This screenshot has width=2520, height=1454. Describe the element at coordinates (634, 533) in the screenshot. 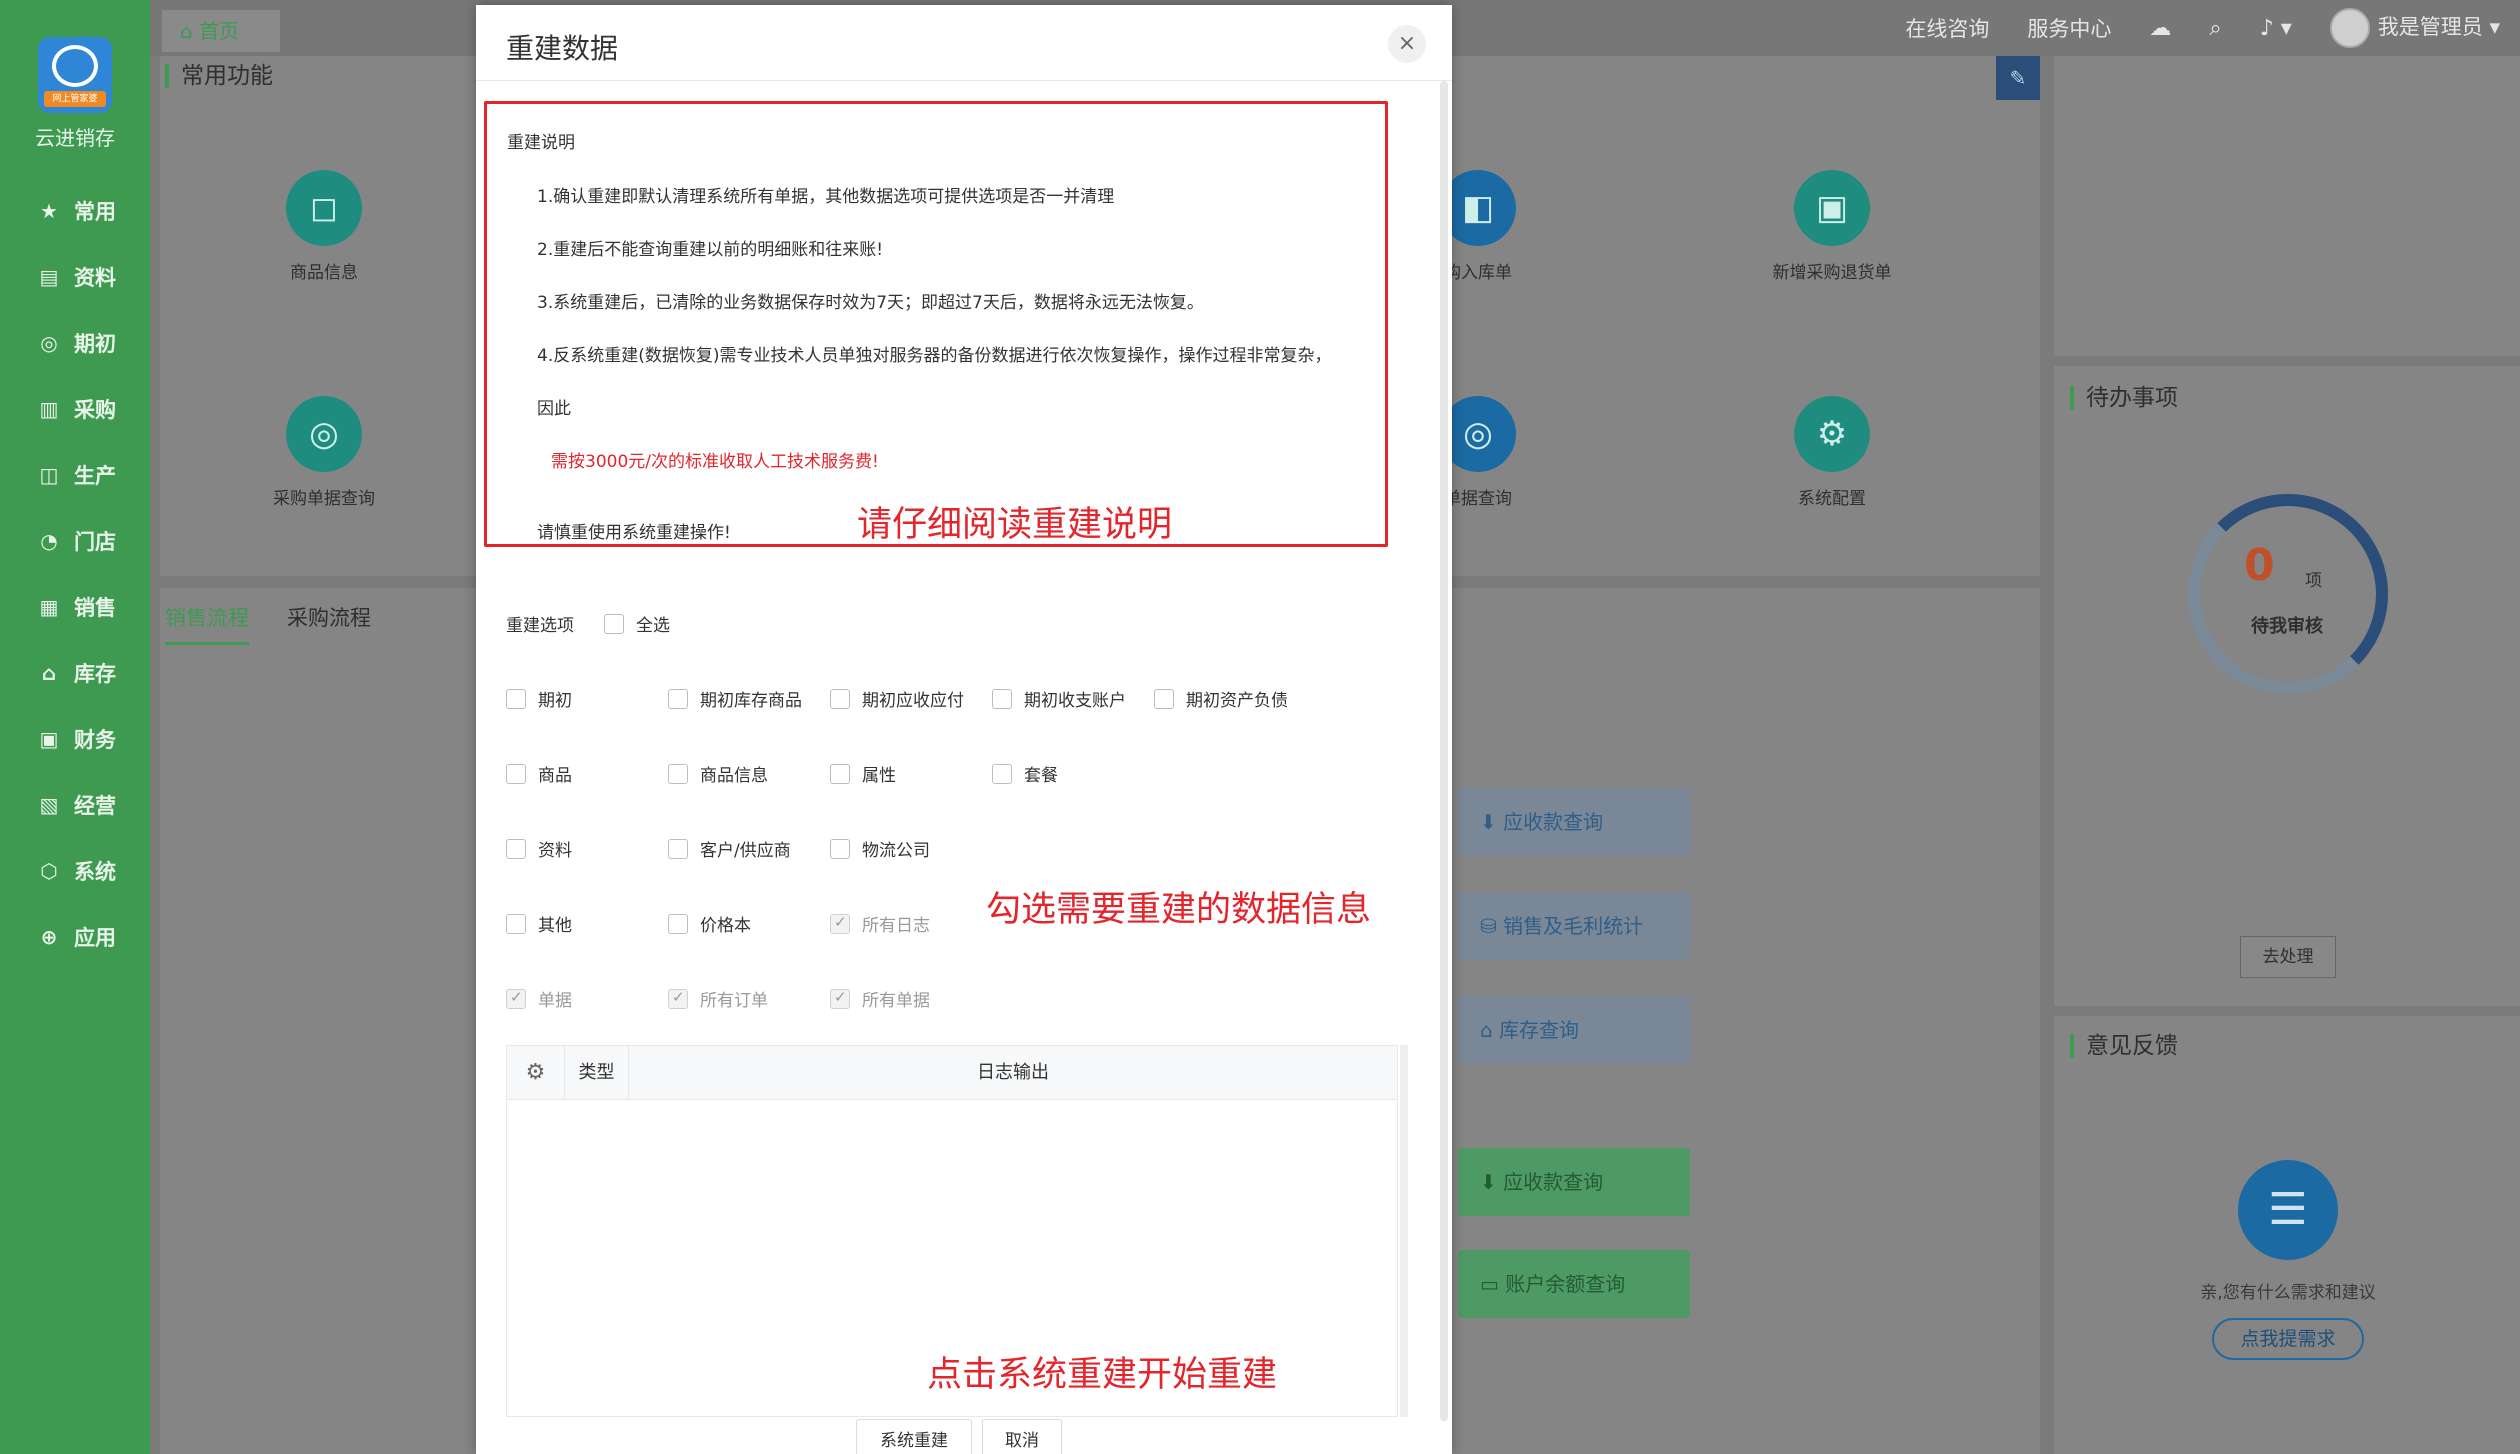

I see `notice-caution: 请慎重使用系统重建操作!` at that location.